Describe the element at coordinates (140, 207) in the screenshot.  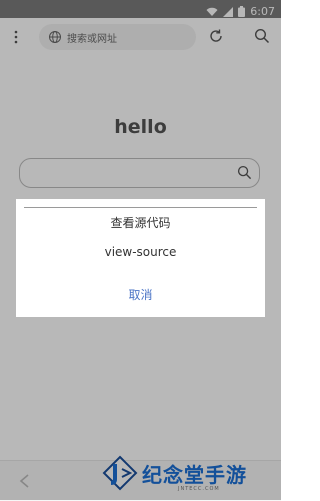
I see `dialog-divider` at that location.